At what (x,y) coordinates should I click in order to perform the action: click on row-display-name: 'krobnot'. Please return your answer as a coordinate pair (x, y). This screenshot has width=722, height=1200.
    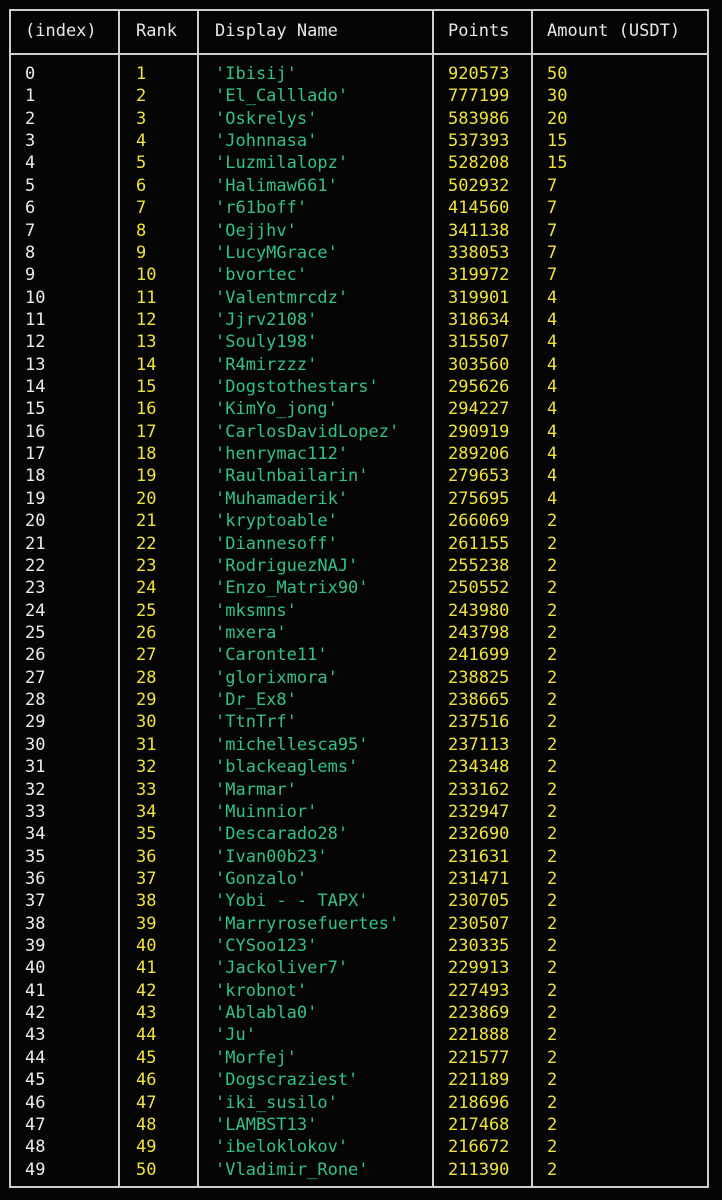
    Looking at the image, I should click on (261, 990).